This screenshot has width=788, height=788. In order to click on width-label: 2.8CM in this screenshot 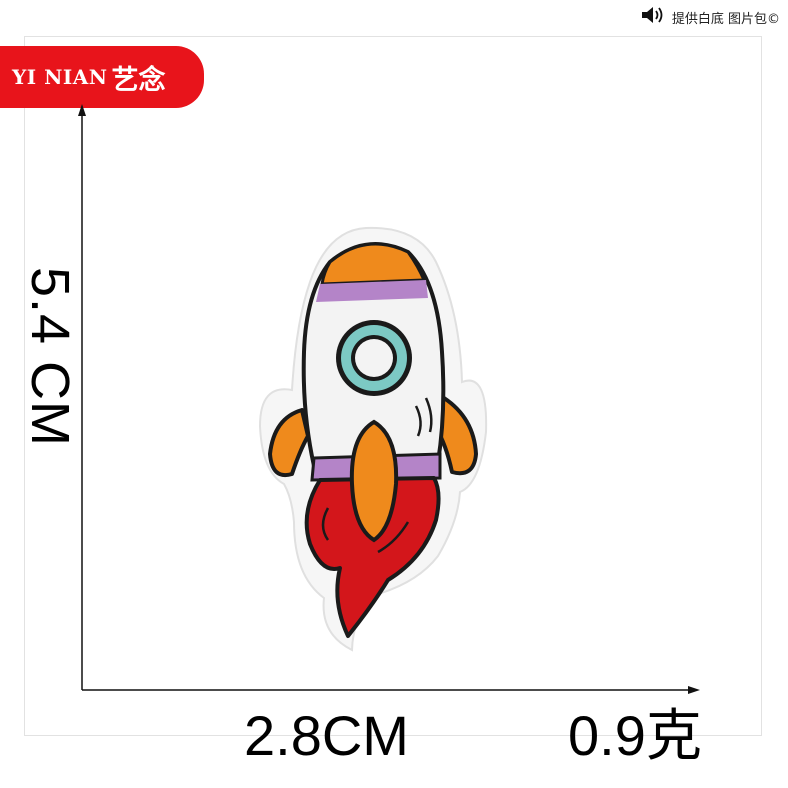, I will do `click(326, 735)`.